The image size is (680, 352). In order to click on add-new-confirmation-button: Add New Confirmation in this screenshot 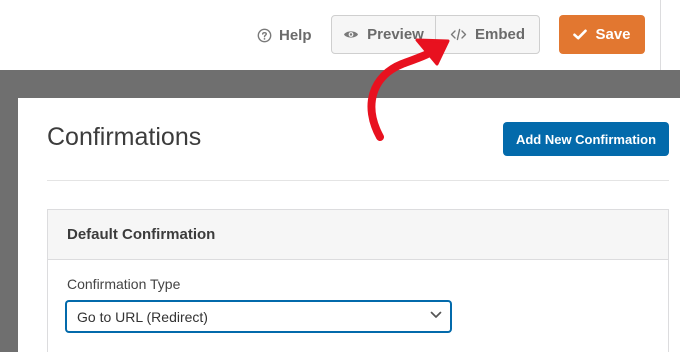, I will do `click(586, 139)`.